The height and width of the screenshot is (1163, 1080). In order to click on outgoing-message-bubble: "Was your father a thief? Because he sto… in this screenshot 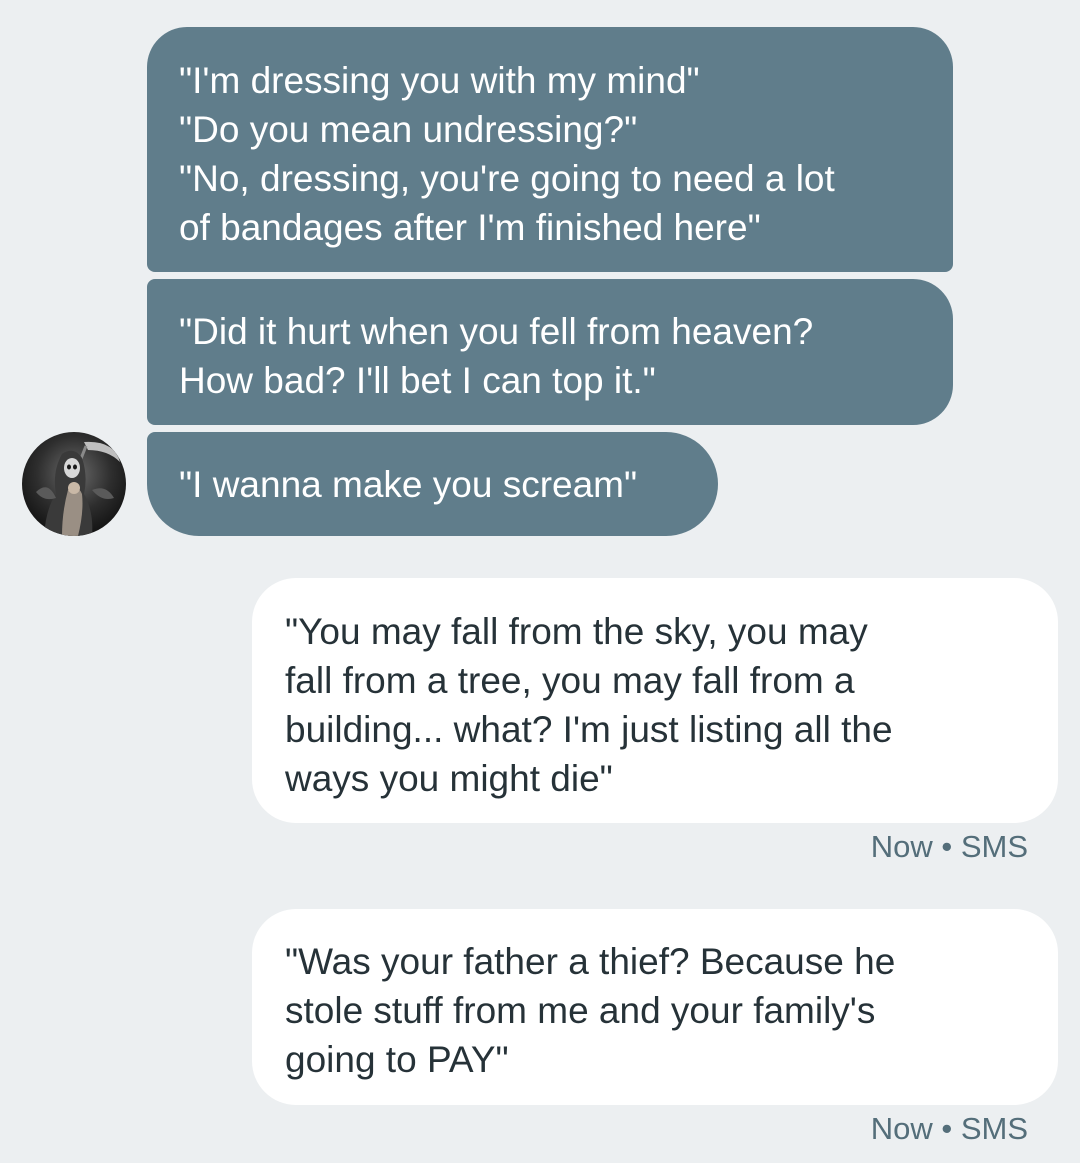, I will do `click(655, 1007)`.